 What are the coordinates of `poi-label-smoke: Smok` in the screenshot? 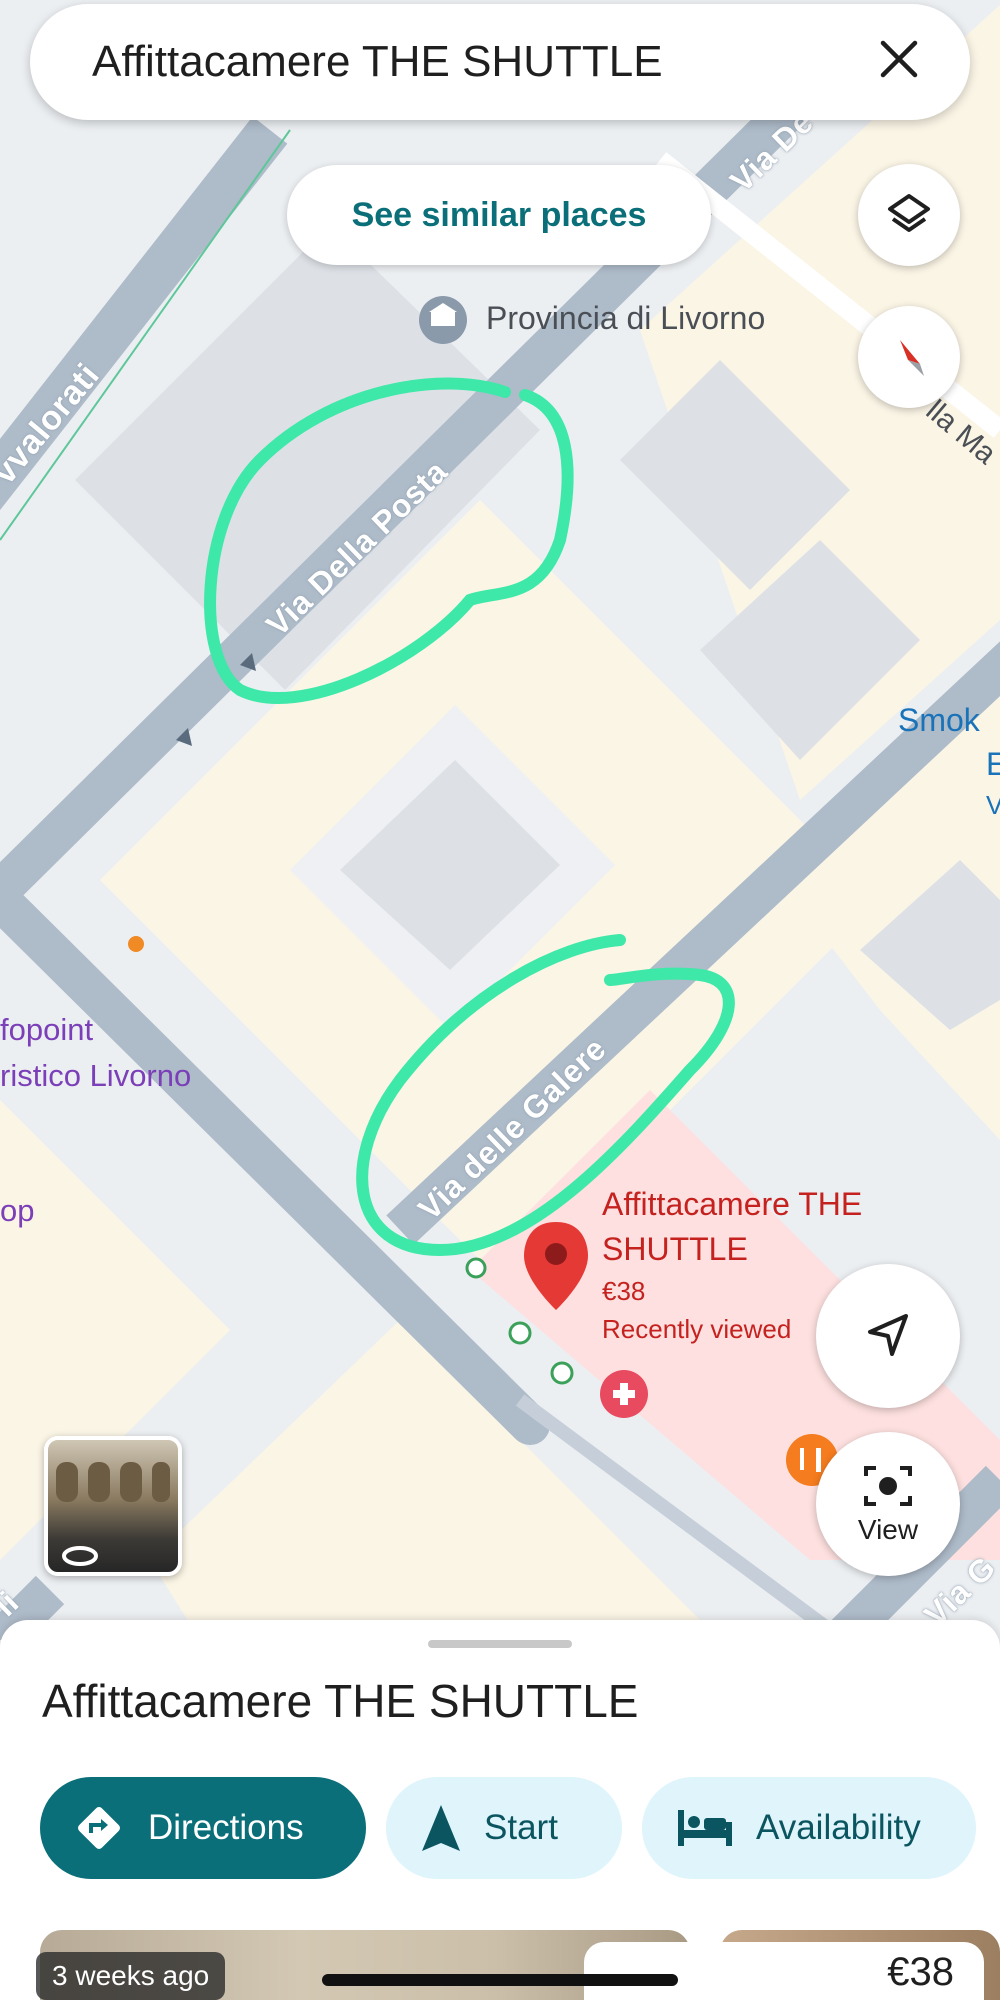 It's located at (939, 720).